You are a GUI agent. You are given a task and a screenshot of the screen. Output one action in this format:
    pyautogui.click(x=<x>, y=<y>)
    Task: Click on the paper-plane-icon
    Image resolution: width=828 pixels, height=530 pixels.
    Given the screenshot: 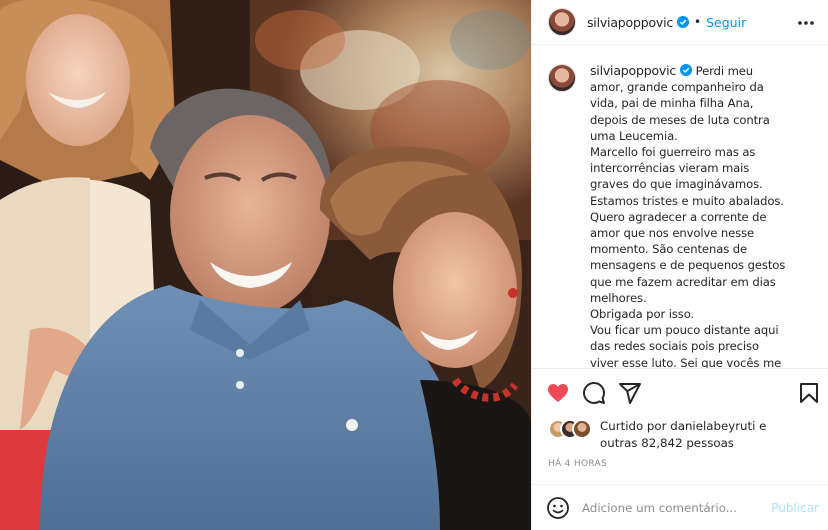 What is the action you would take?
    pyautogui.click(x=630, y=393)
    